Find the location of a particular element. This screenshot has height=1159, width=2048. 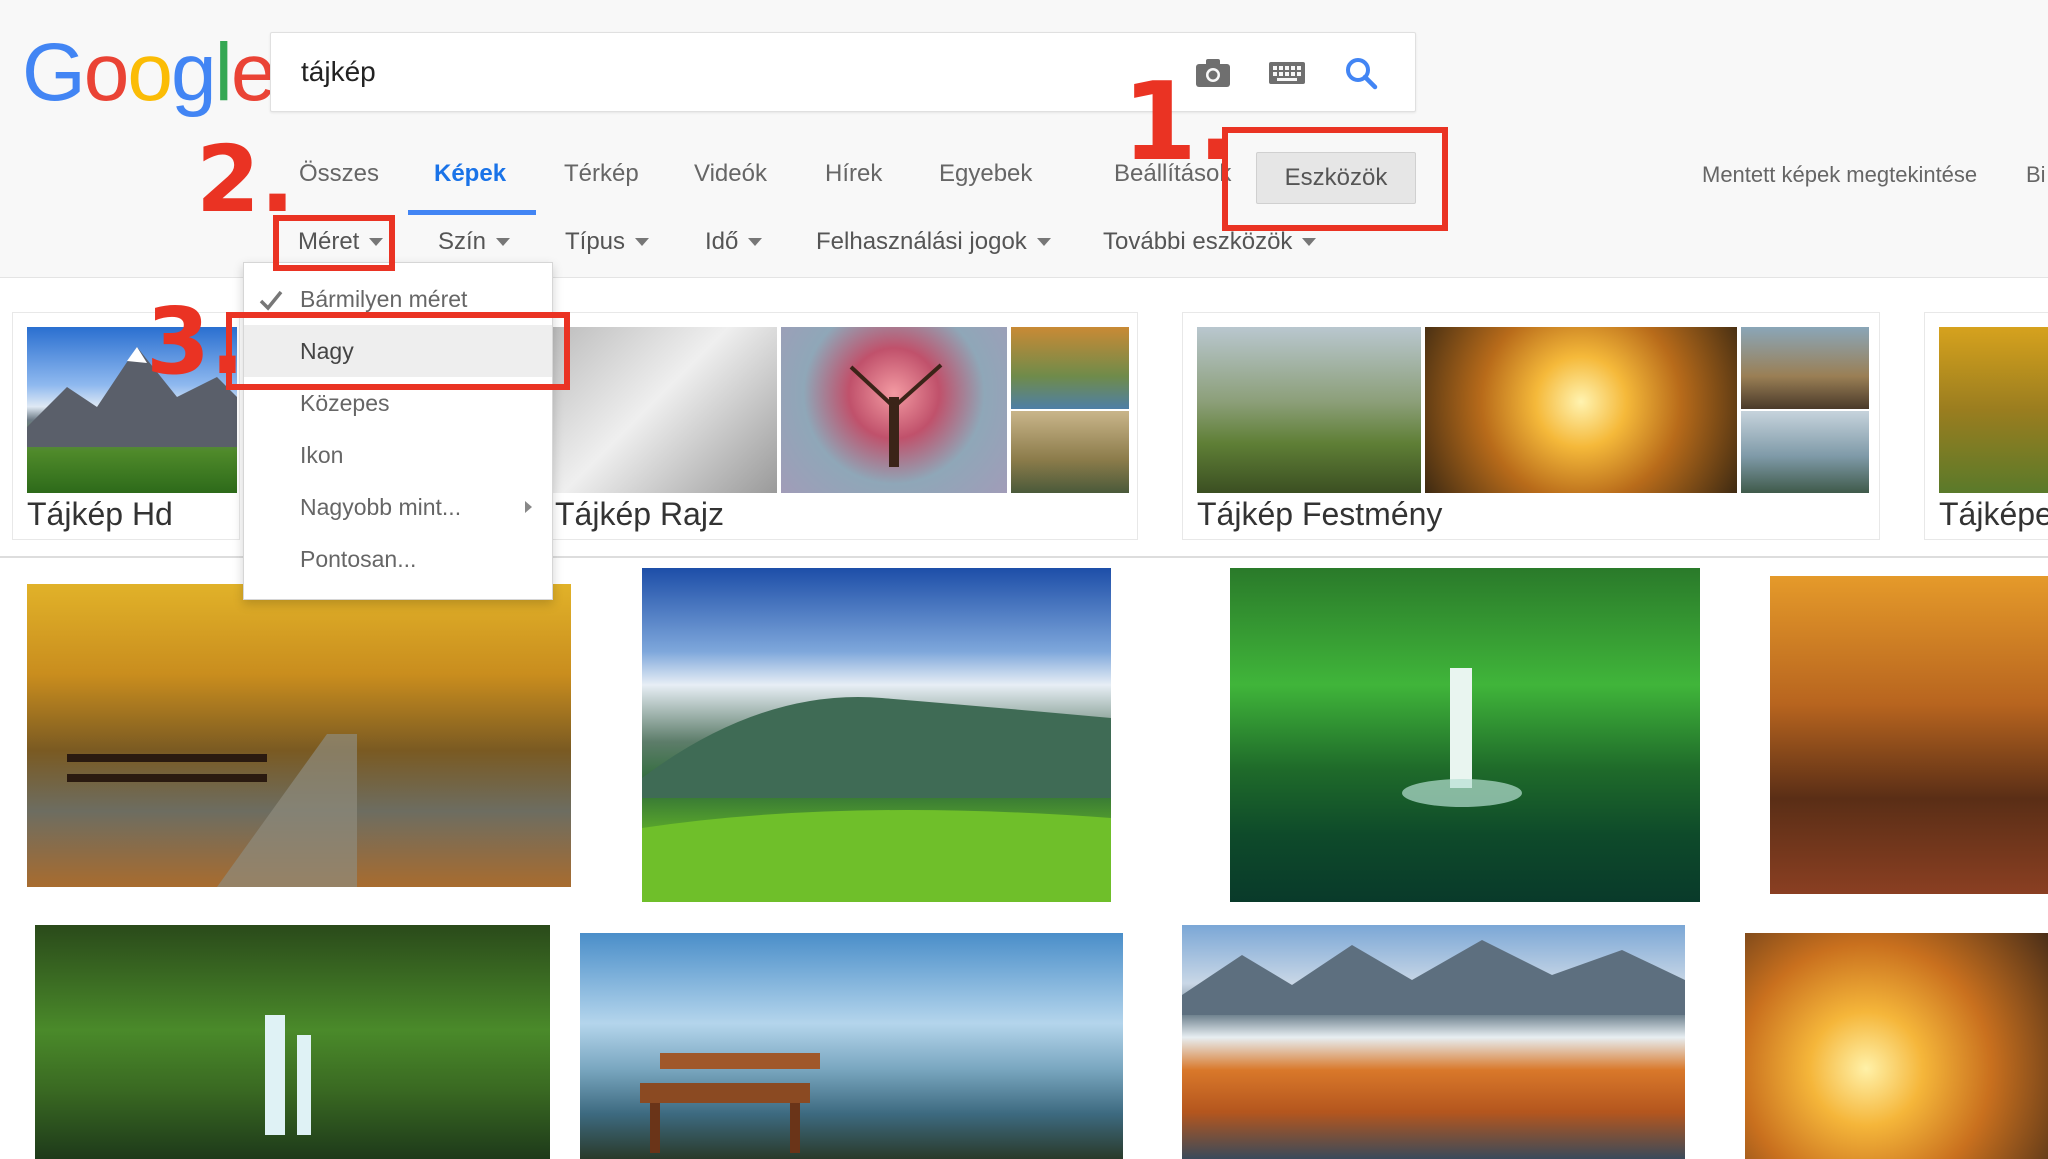

related-label: Tájkép Festmény is located at coordinates (1320, 514).